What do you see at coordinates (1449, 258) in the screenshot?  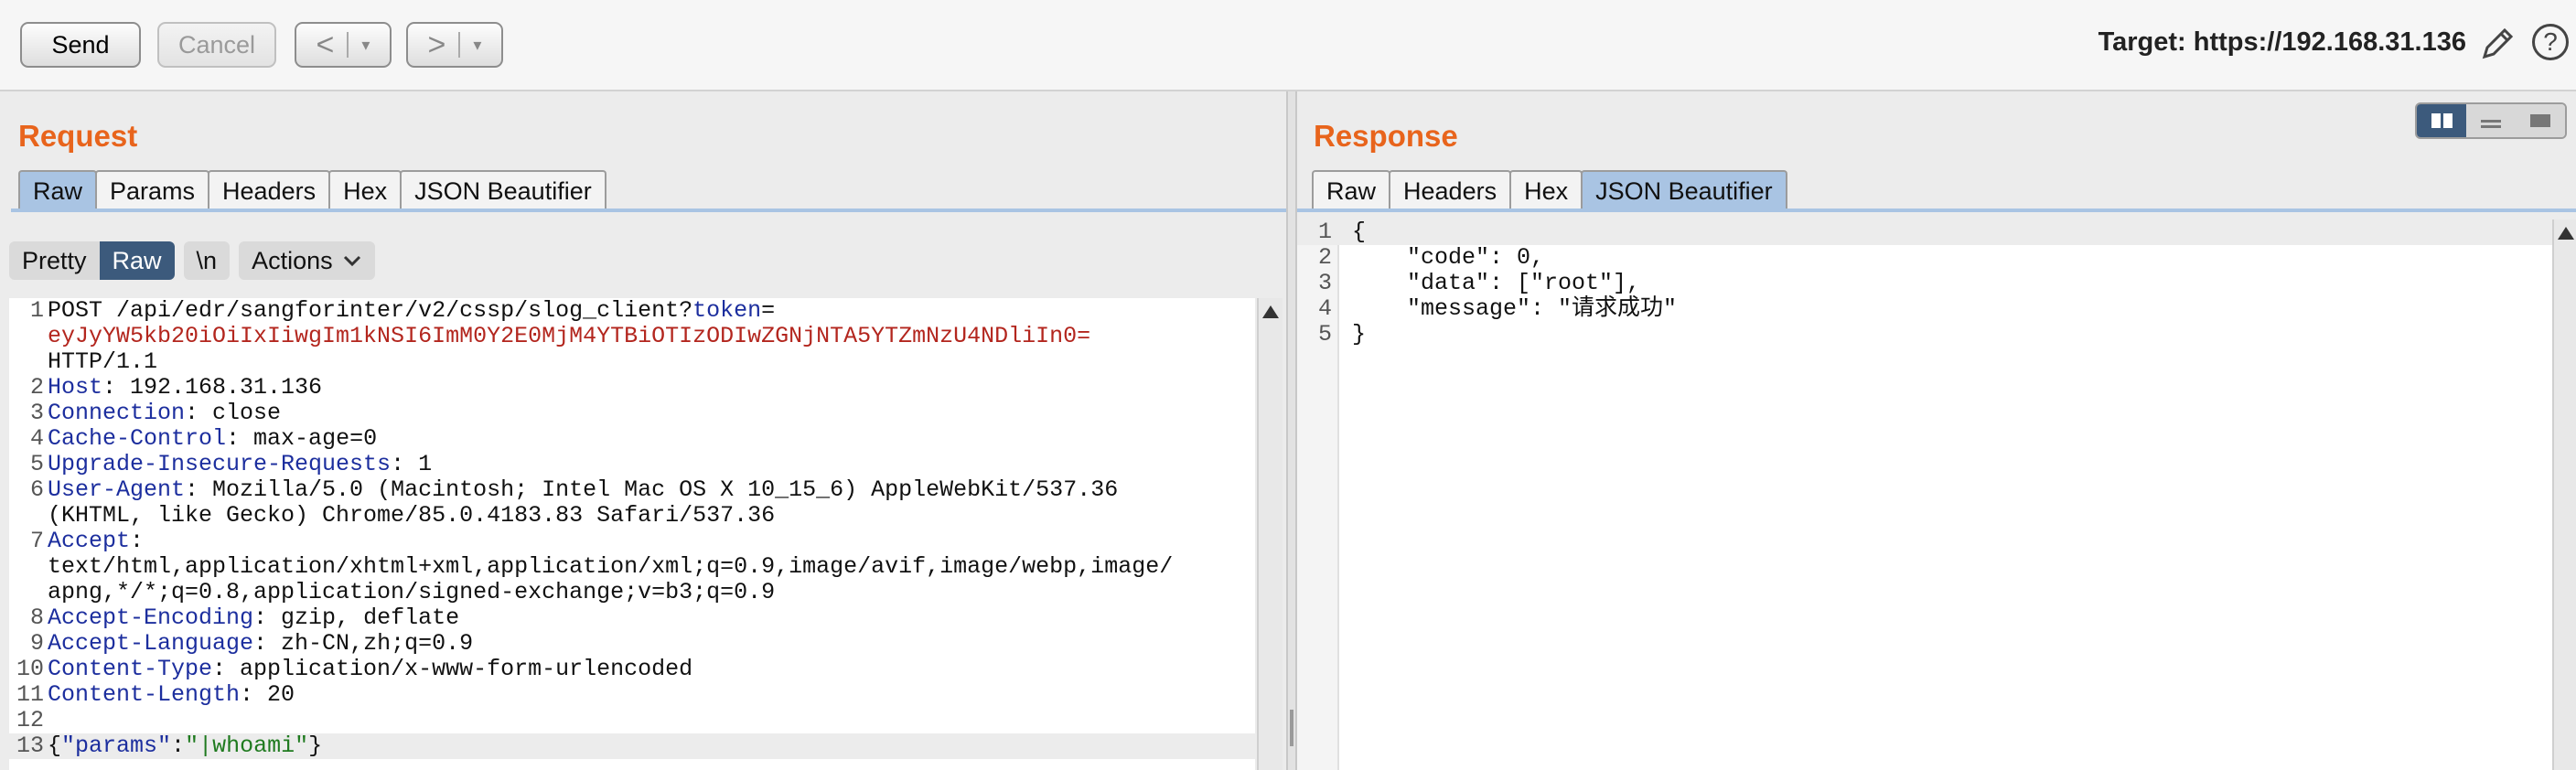 I see `line-text: "code": 0,` at bounding box center [1449, 258].